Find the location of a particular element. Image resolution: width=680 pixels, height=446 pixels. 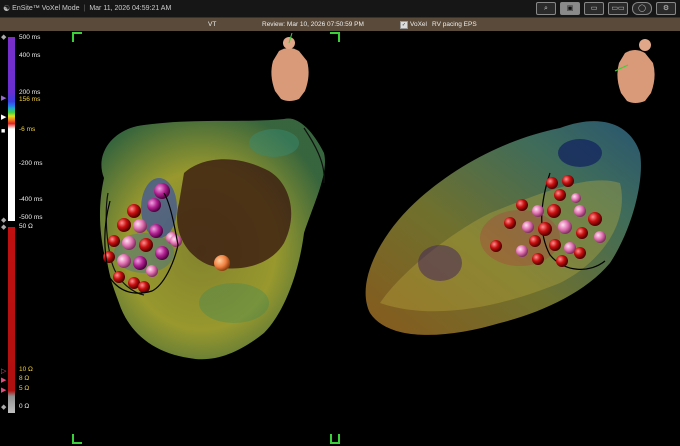

volt-label-10: 10 Ω is located at coordinates (26, 369).